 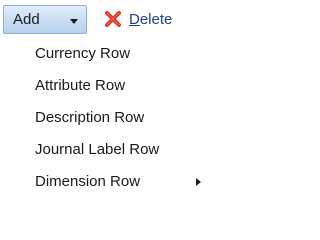 I want to click on delete-button: Delete, so click(x=138, y=19).